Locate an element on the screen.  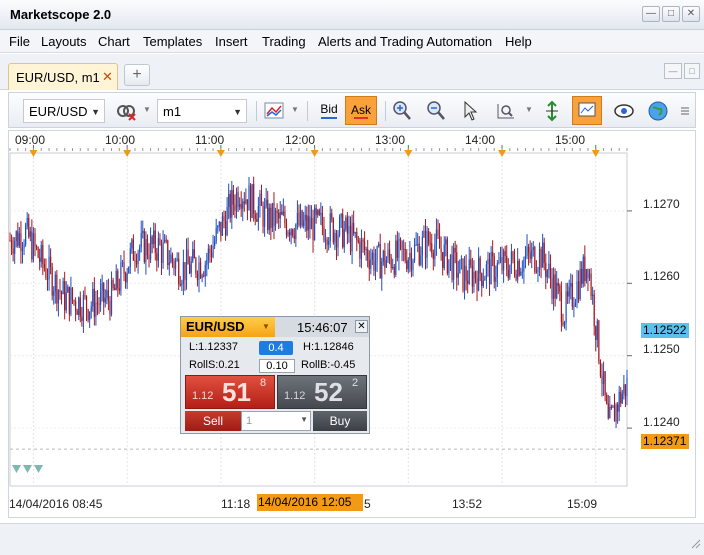
trade-symbol-selector: EUR/USD ▼ is located at coordinates (228, 327).